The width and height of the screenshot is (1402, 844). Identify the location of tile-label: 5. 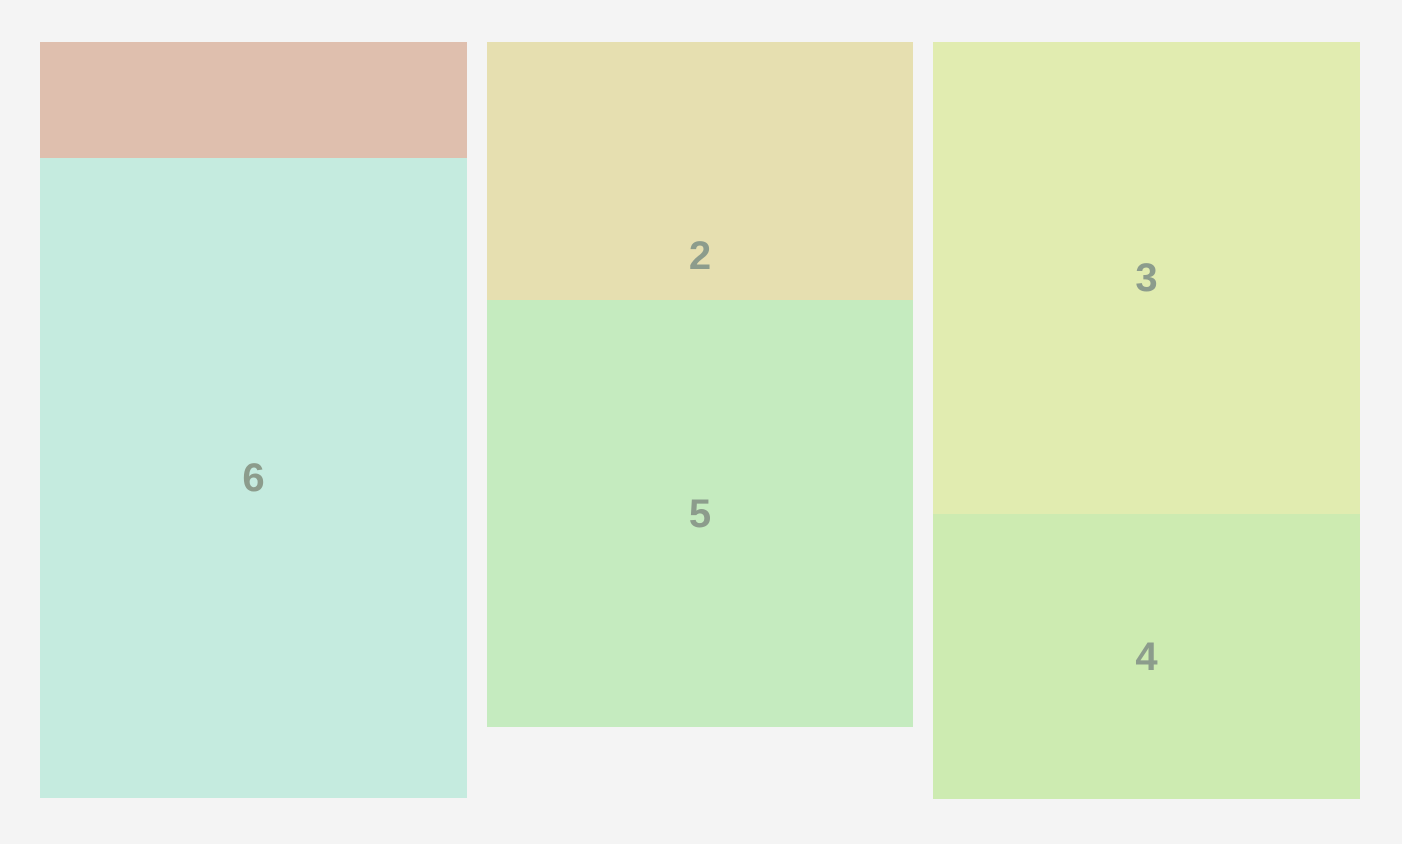
(700, 513).